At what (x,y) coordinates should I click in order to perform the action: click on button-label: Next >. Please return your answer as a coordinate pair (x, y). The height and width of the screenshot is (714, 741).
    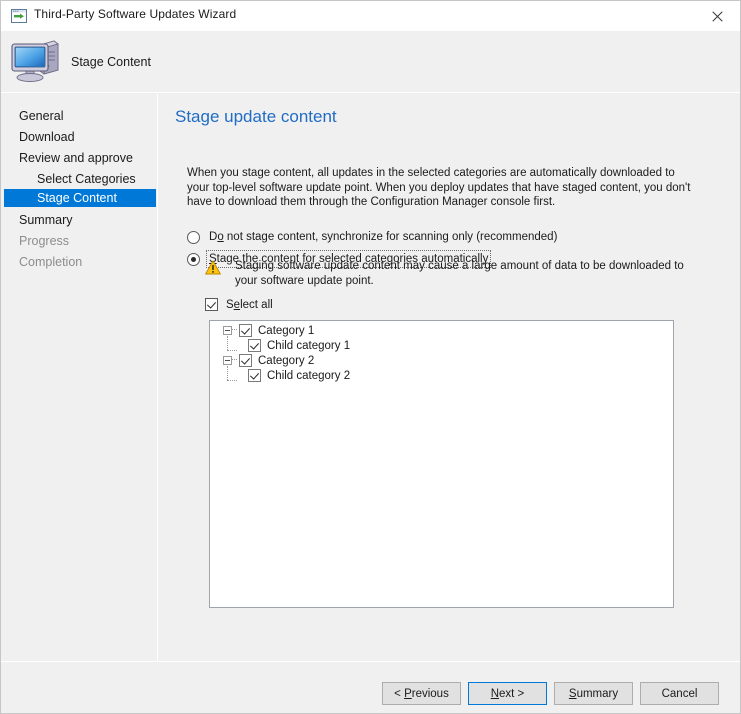
    Looking at the image, I should click on (507, 693).